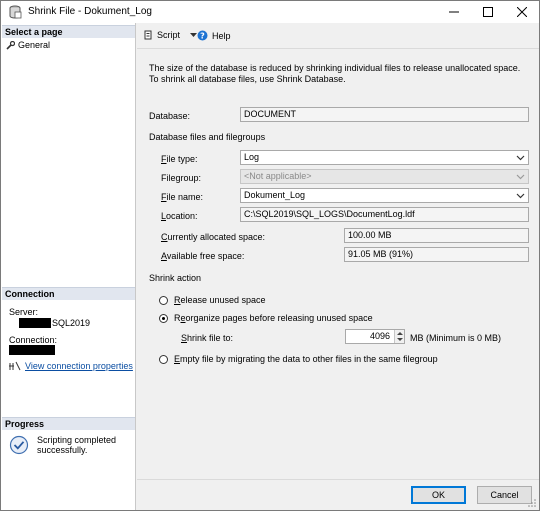  What do you see at coordinates (182, 197) in the screenshot?
I see `file-name-label: File name:` at bounding box center [182, 197].